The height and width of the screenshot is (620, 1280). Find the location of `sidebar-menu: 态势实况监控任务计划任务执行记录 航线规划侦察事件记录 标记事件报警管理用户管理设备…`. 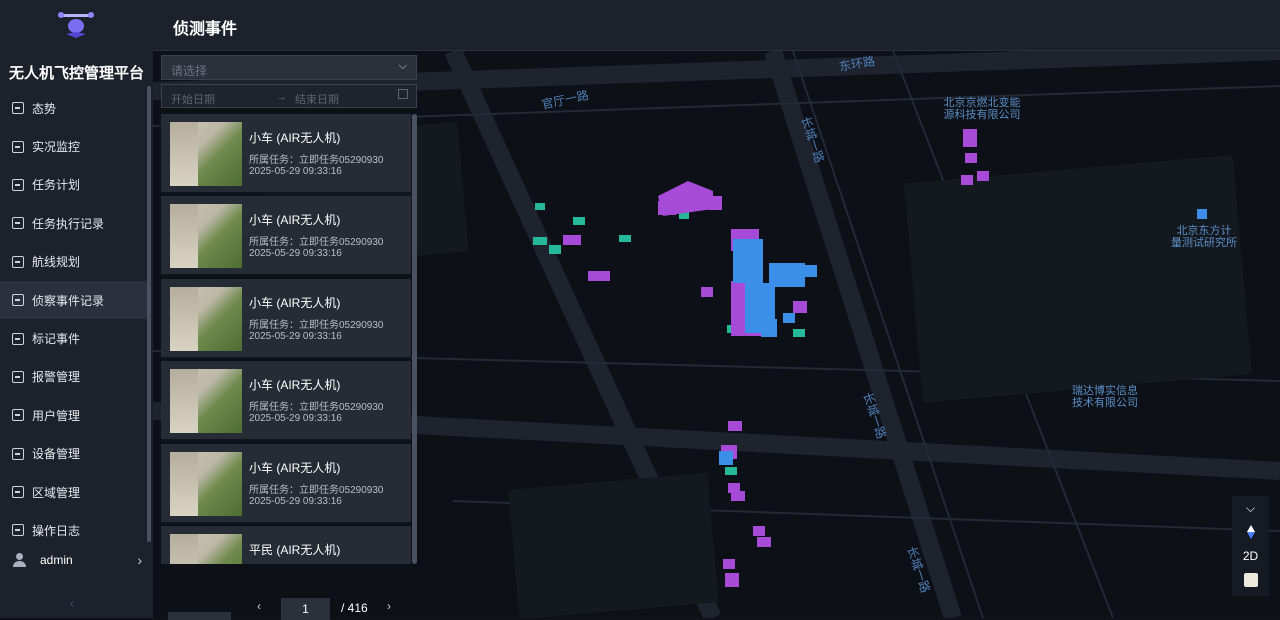

sidebar-menu: 态势实况监控任务计划任务执行记录 航线规划侦察事件记录 标记事件报警管理用户管理设备… is located at coordinates (73, 319).